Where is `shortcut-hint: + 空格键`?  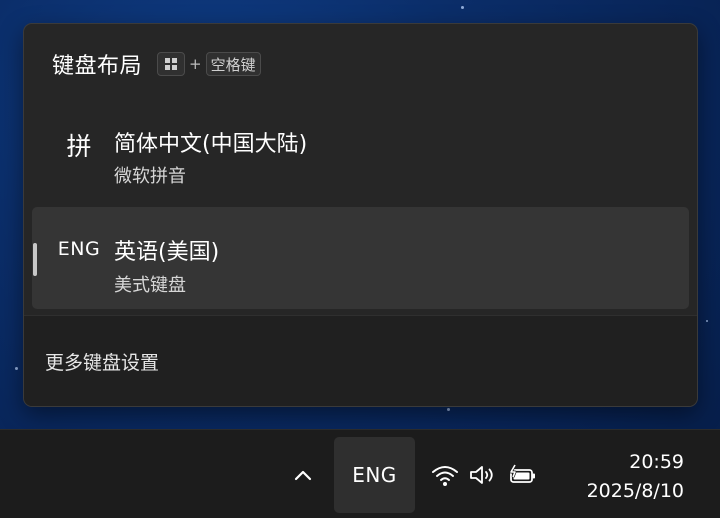
shortcut-hint: + 空格键 is located at coordinates (209, 64).